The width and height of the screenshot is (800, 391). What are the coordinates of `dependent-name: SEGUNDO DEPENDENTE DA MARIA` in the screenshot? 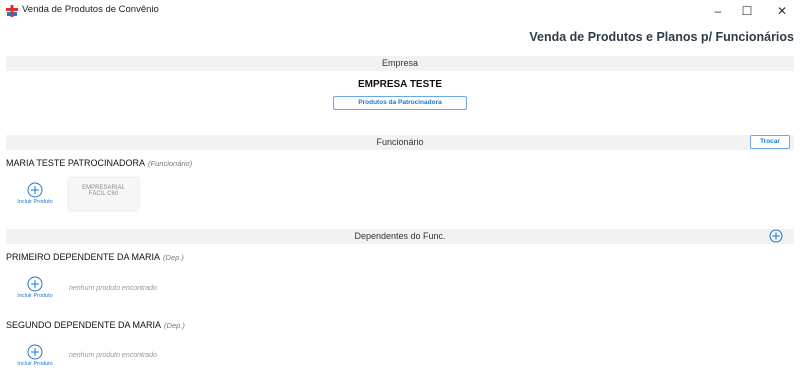 It's located at (84, 325).